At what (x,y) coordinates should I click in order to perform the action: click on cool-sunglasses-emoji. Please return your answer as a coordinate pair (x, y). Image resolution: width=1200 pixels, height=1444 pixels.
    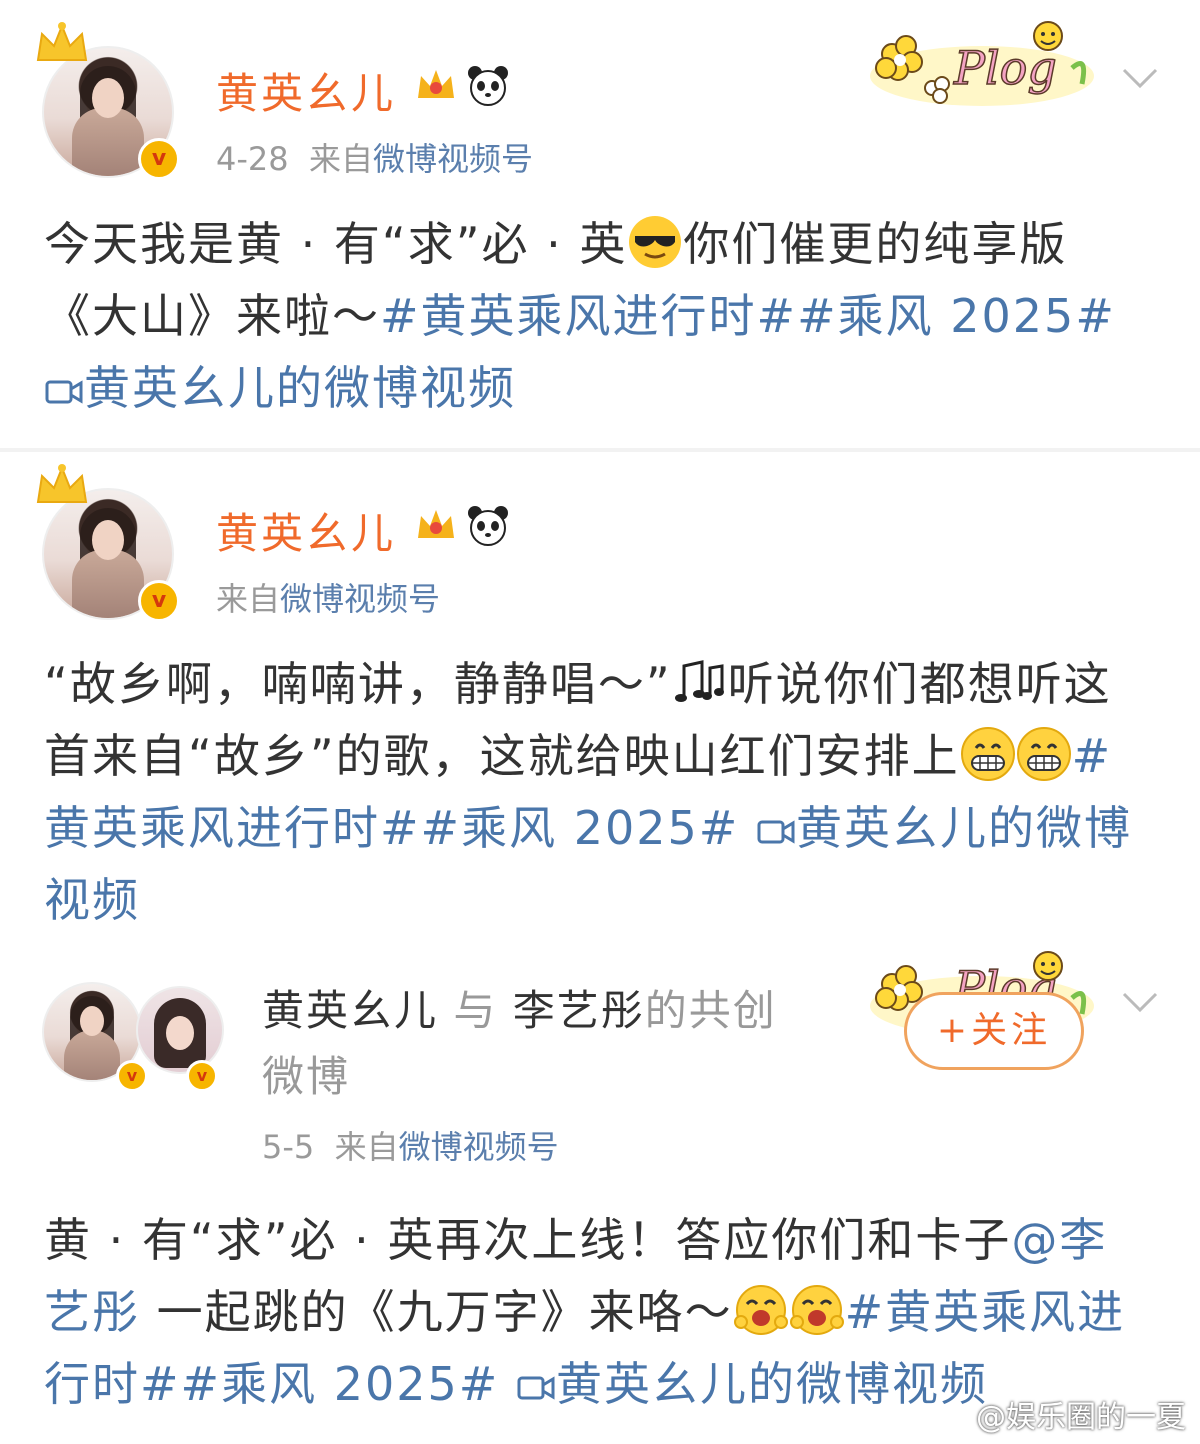
    Looking at the image, I should click on (655, 242).